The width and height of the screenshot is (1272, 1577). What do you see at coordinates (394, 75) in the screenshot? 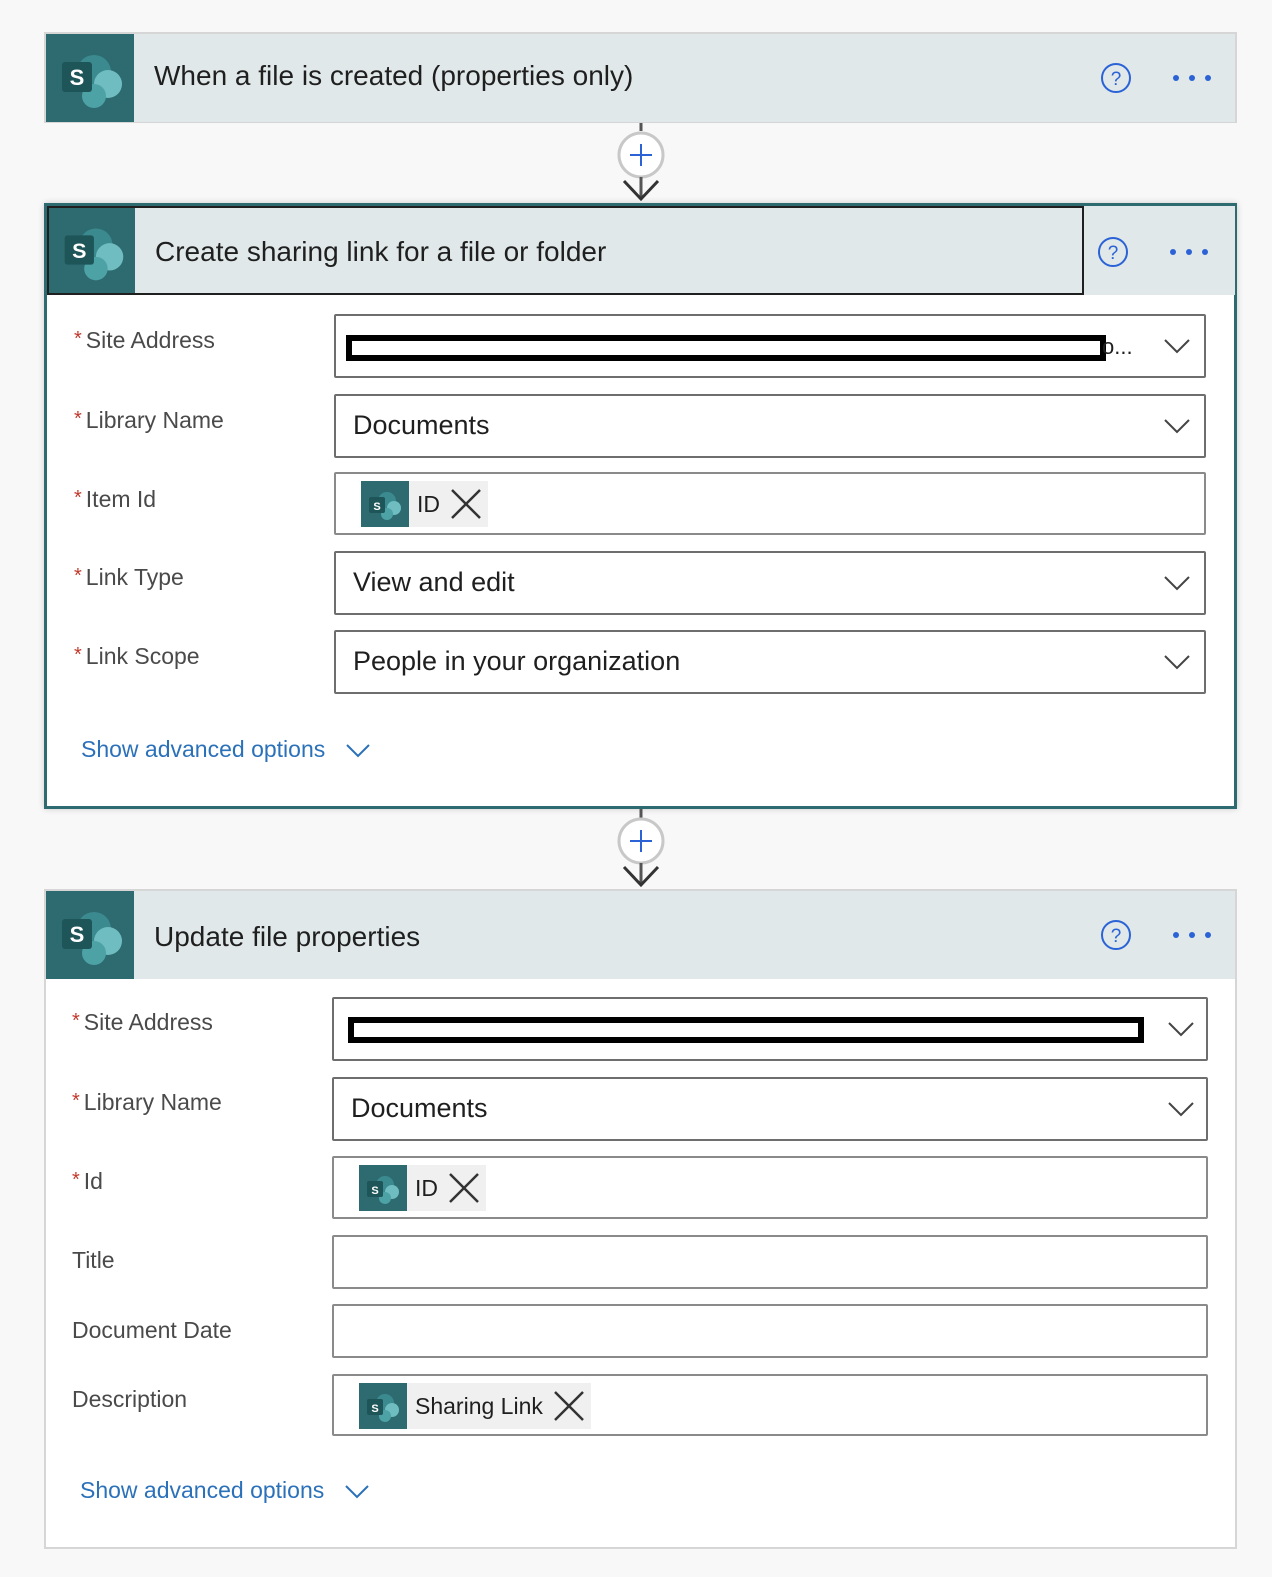
I see `trigger-title: When a file is created (properties only)` at bounding box center [394, 75].